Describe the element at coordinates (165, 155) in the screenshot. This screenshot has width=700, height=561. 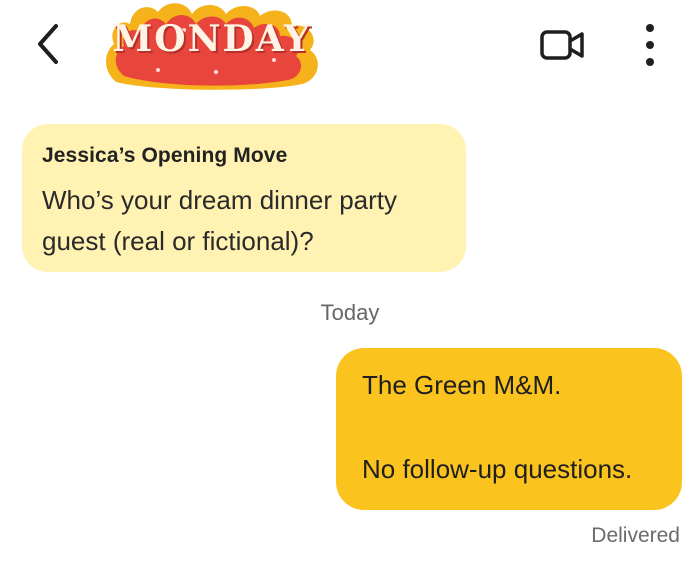
I see `opening-move-title: Jessica’s Opening Move` at that location.